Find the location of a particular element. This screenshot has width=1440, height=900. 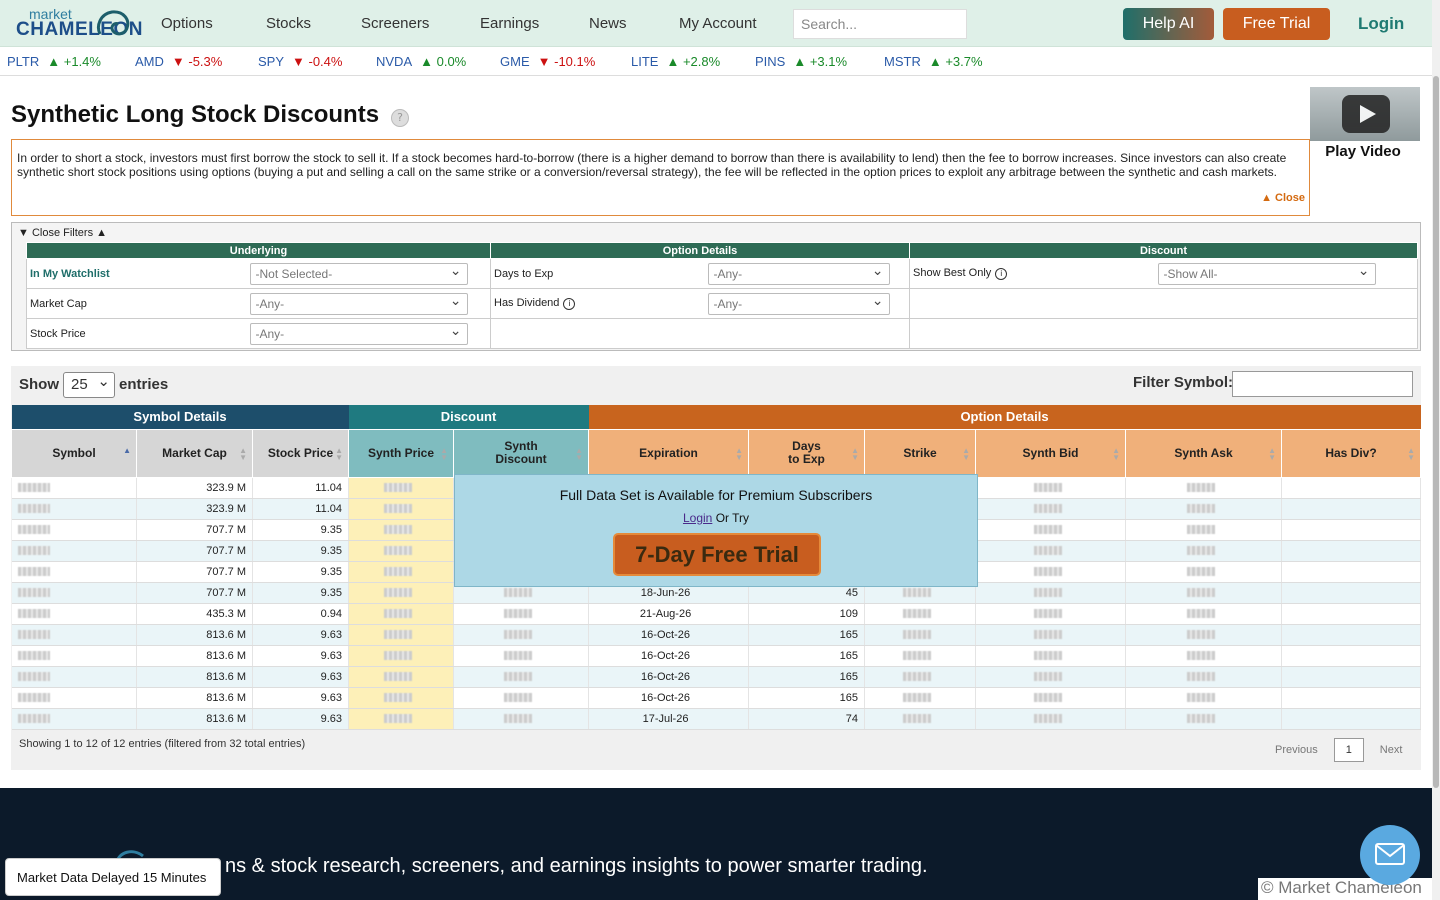

column-header: Expiration ▲ ▼ is located at coordinates (669, 453).